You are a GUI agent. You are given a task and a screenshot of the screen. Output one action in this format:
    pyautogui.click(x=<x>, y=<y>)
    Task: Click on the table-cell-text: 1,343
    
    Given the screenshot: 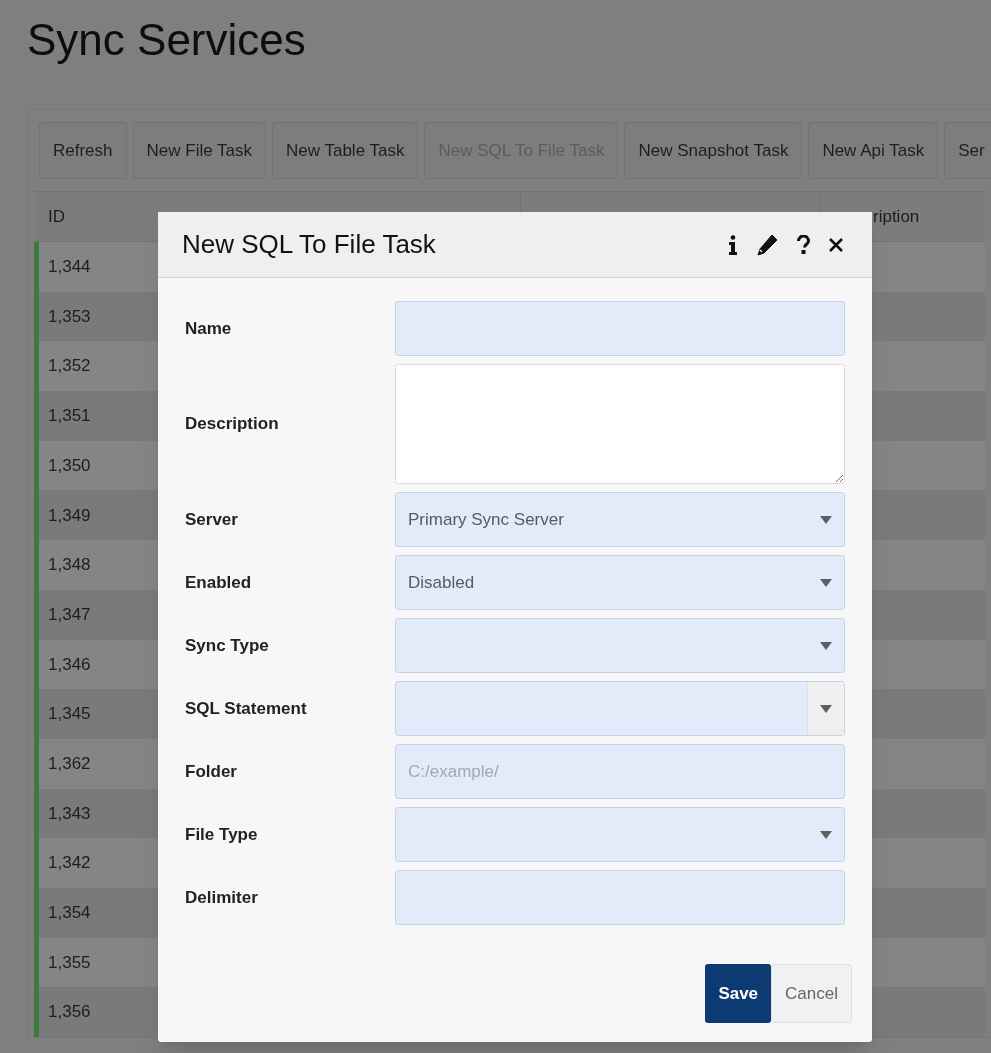 What is the action you would take?
    pyautogui.click(x=69, y=813)
    